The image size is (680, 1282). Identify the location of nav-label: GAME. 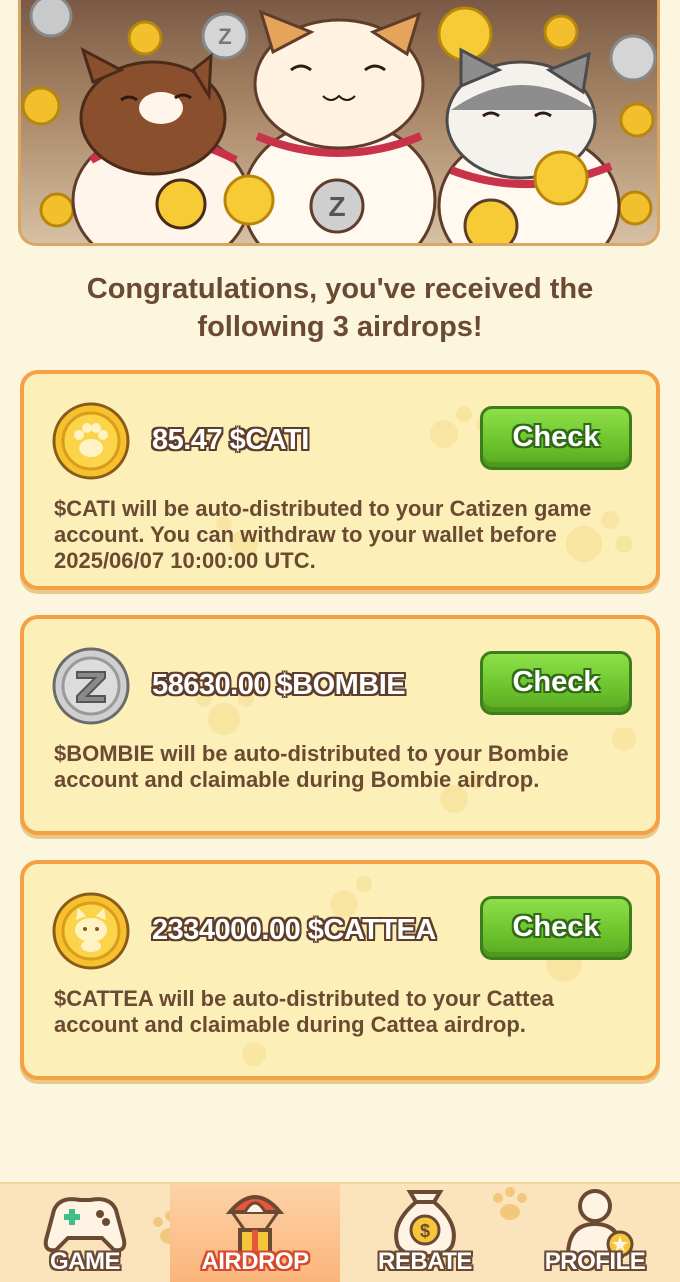
(85, 1261).